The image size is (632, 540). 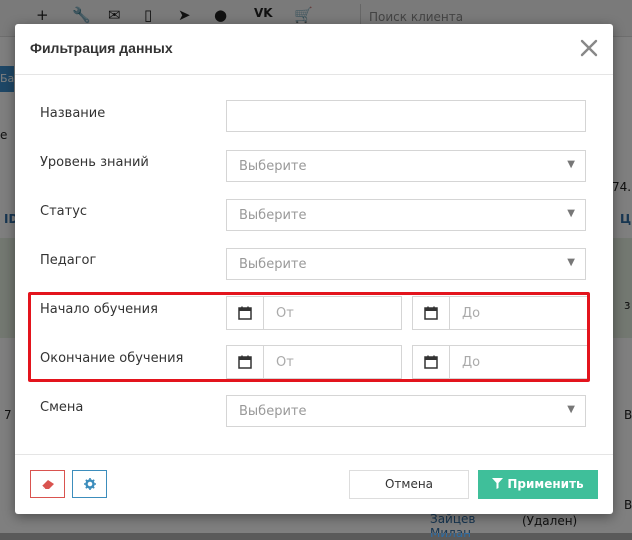 What do you see at coordinates (273, 166) in the screenshot?
I see `level-placeholder: Выберите` at bounding box center [273, 166].